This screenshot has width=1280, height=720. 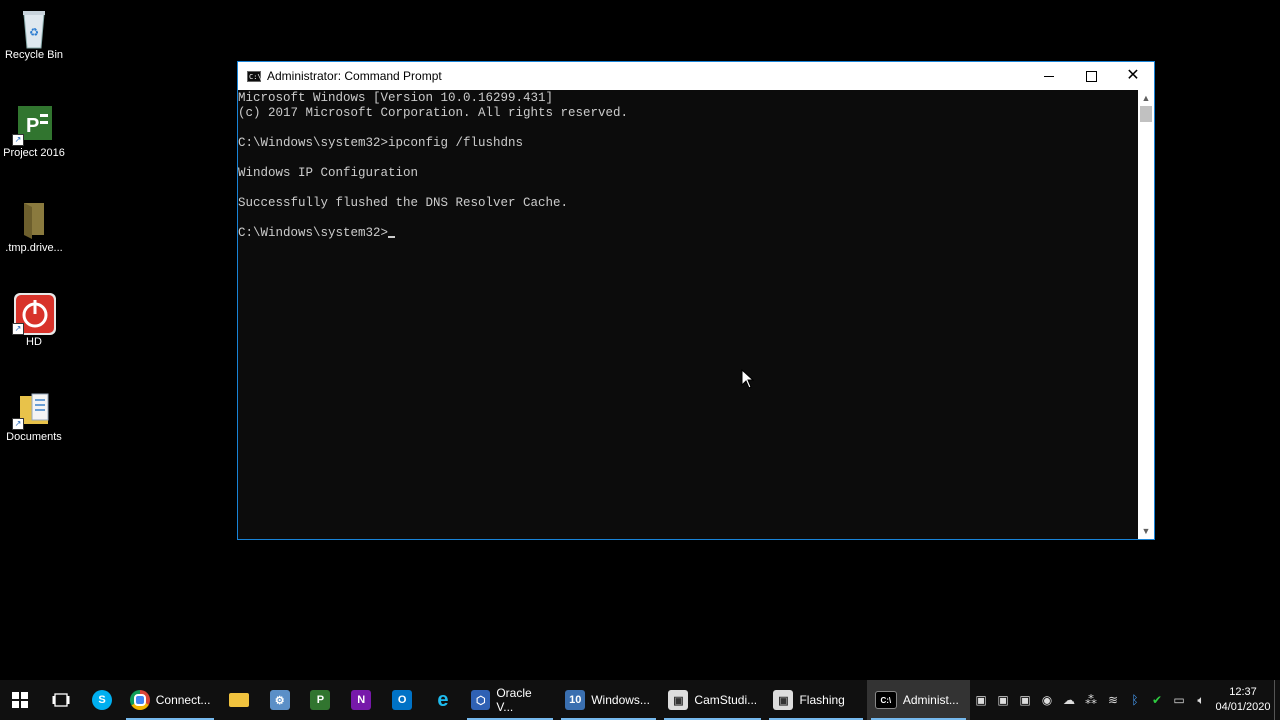 I want to click on internet-explorer-button: e, so click(x=443, y=700).